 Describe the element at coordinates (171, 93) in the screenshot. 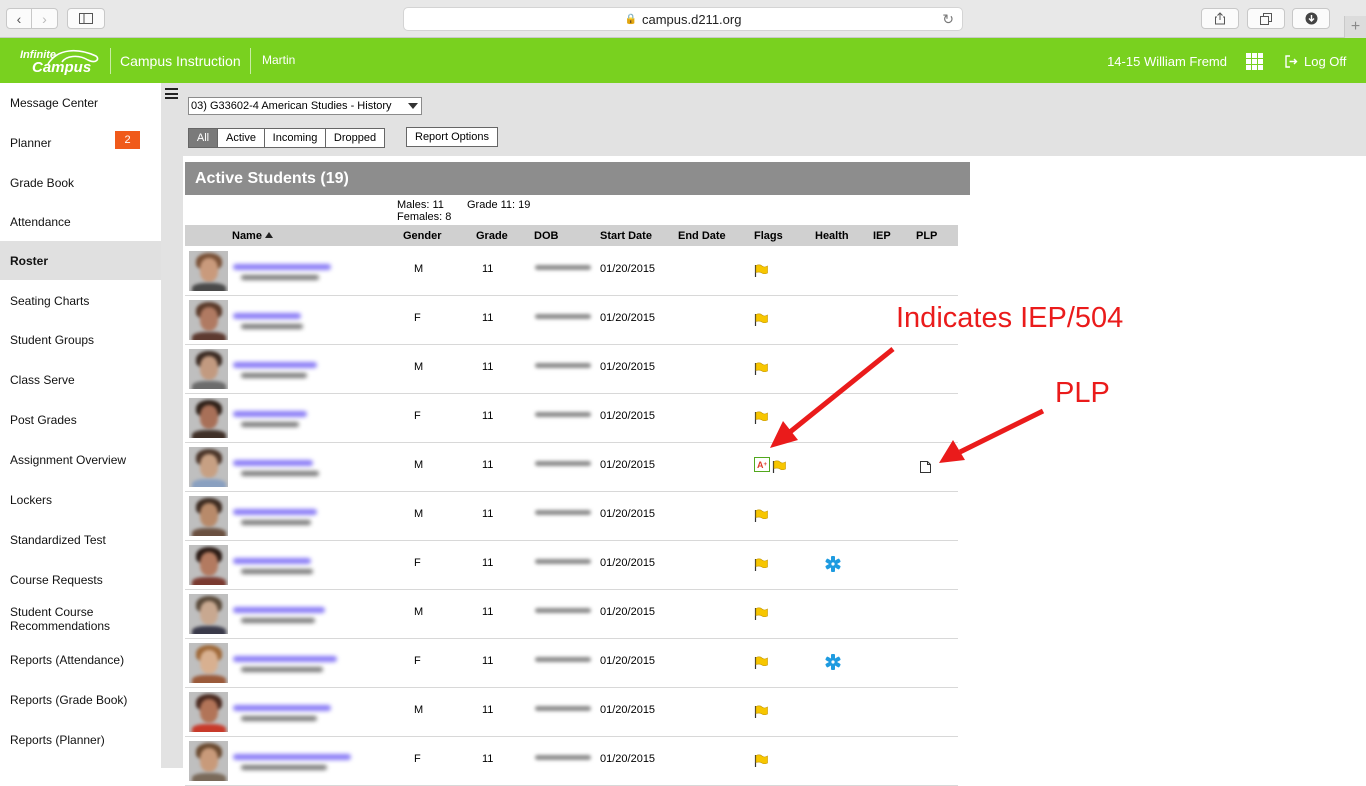

I see `menu-icon` at that location.